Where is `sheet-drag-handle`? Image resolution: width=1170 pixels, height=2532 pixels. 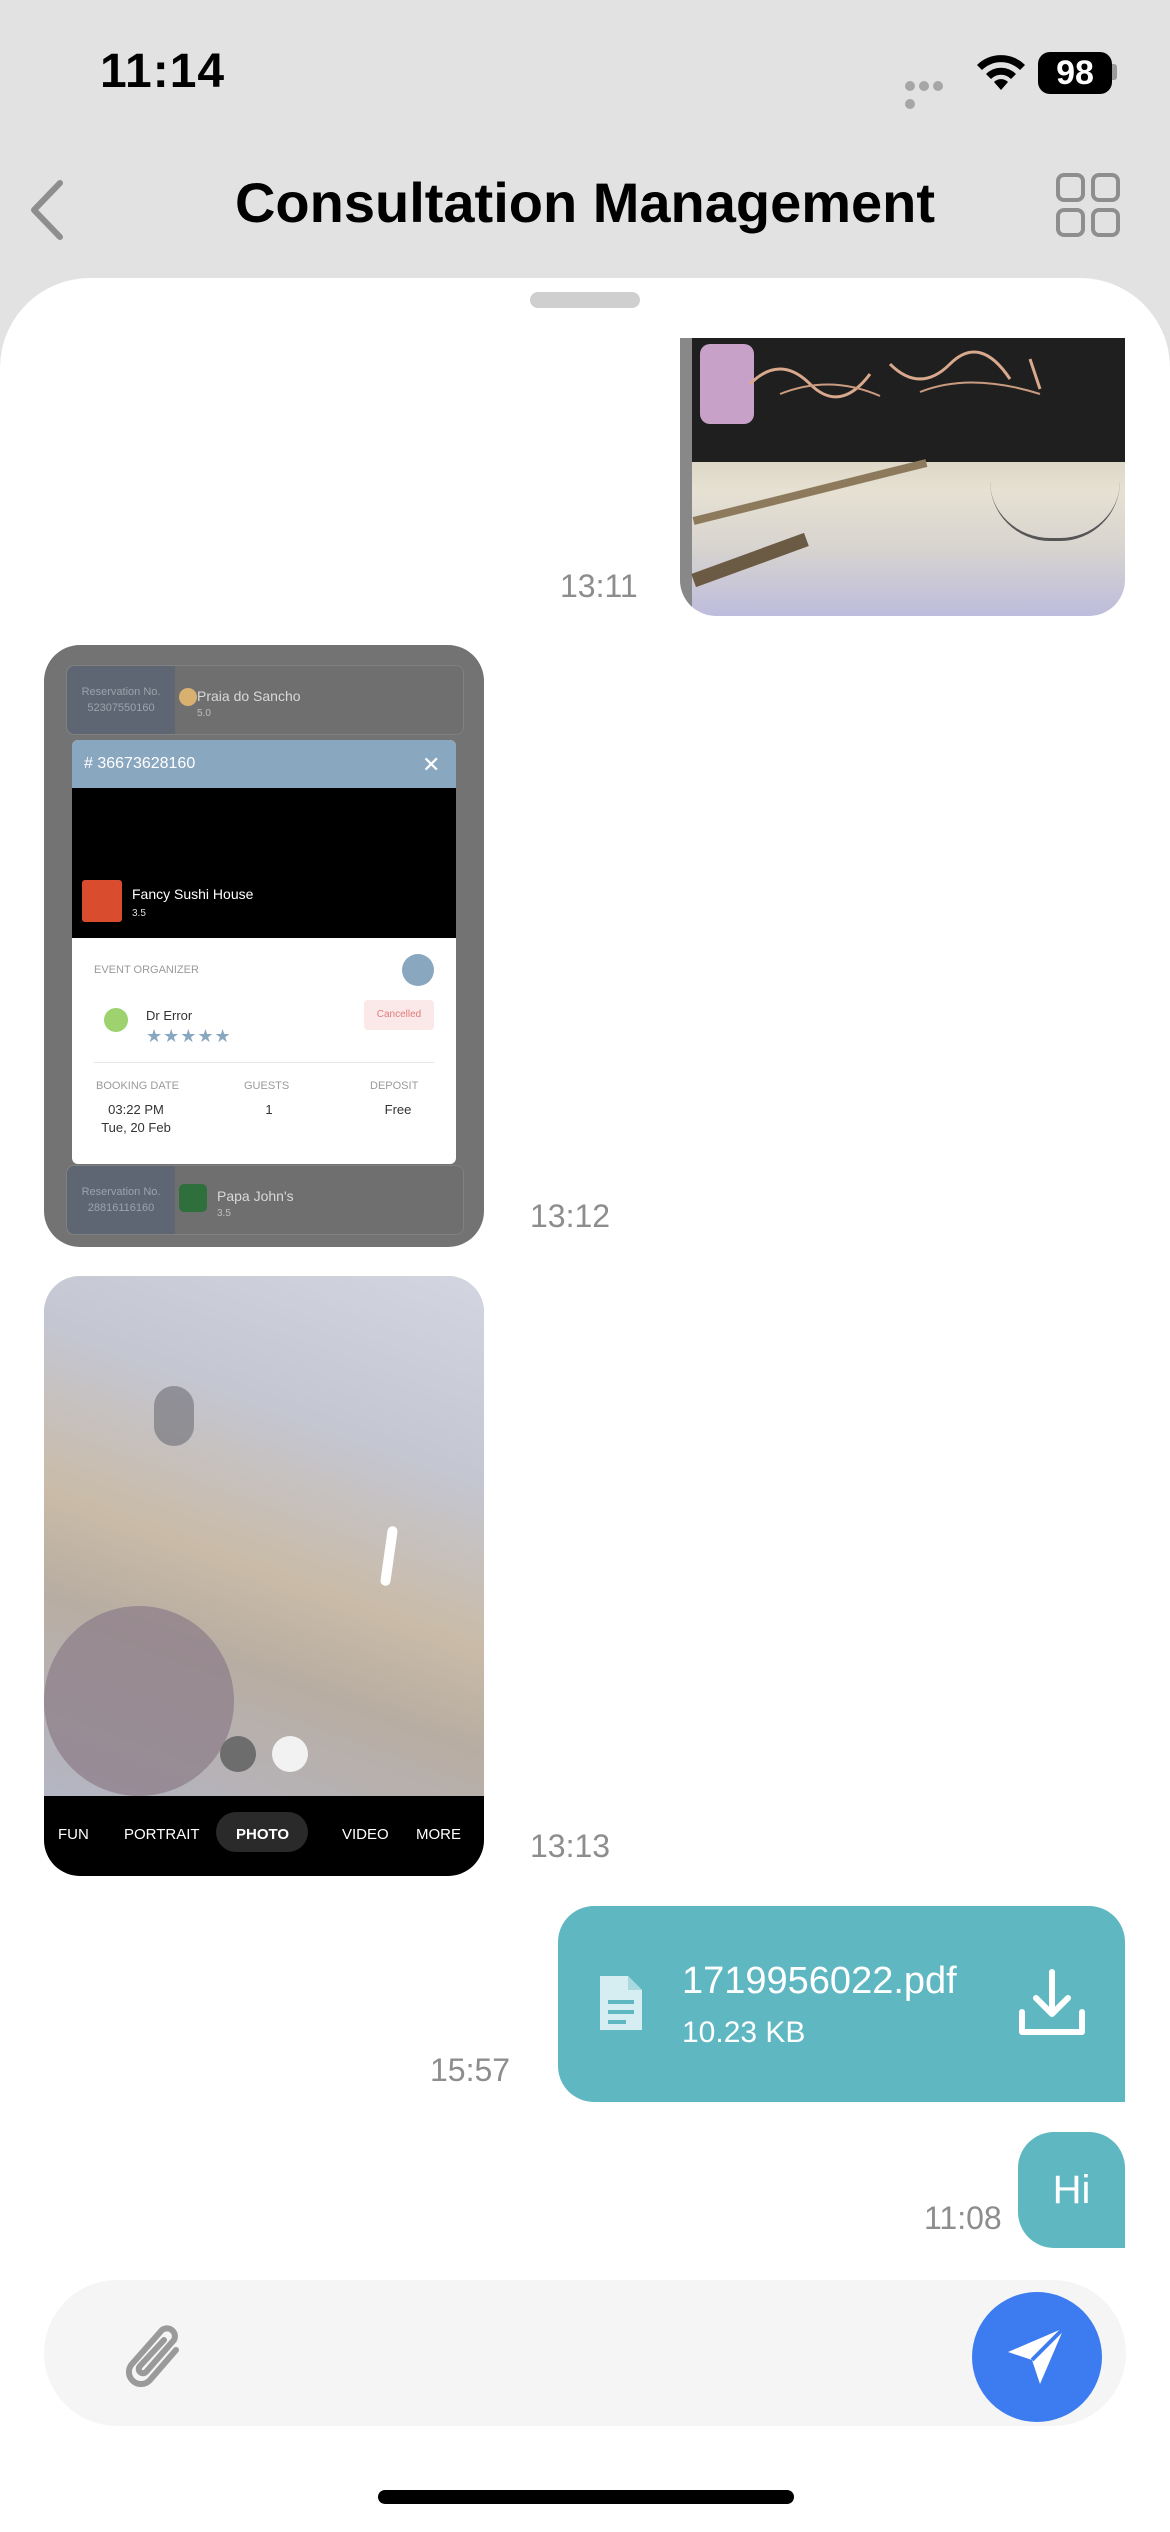 sheet-drag-handle is located at coordinates (585, 300).